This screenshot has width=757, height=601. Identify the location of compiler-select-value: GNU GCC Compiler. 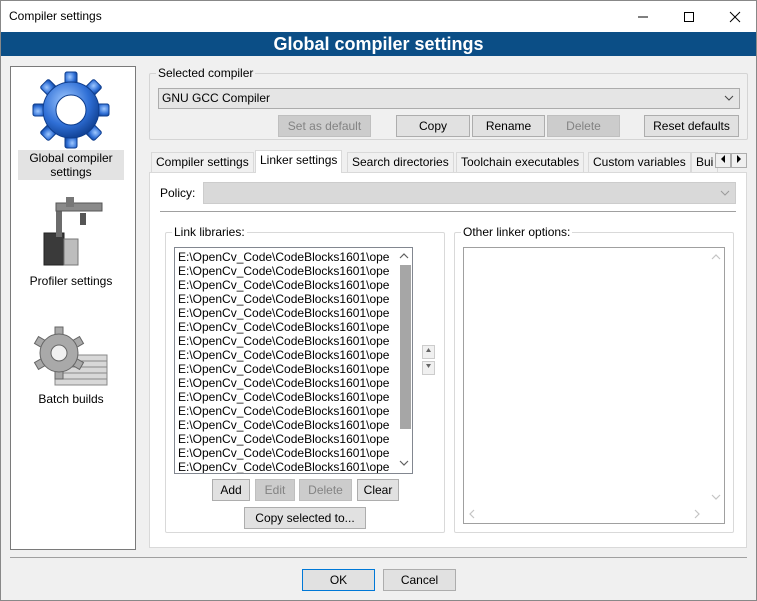
(216, 98).